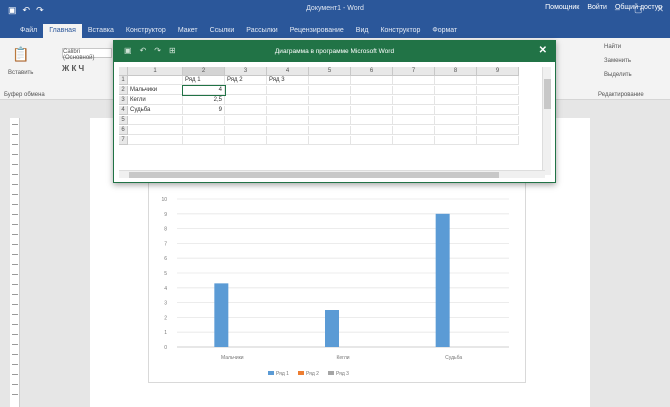  What do you see at coordinates (456, 71) in the screenshot?
I see `column-header: 8` at bounding box center [456, 71].